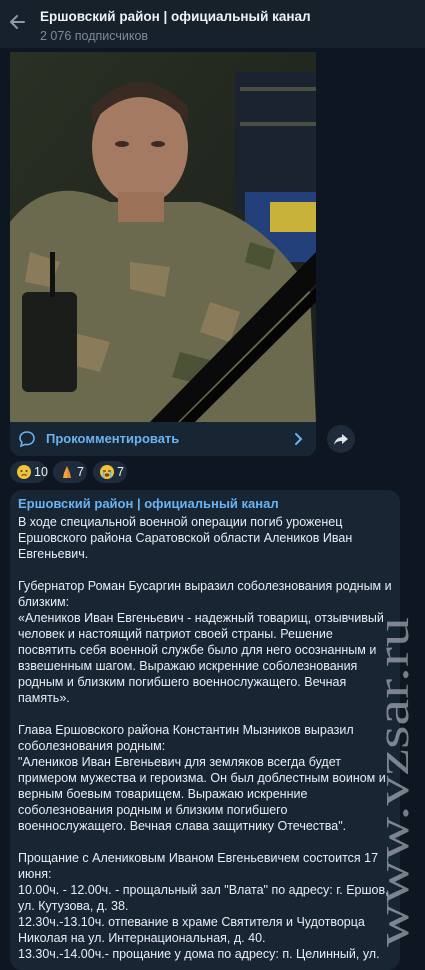 The image size is (425, 970). Describe the element at coordinates (18, 22) in the screenshot. I see `back-arrow-icon` at that location.